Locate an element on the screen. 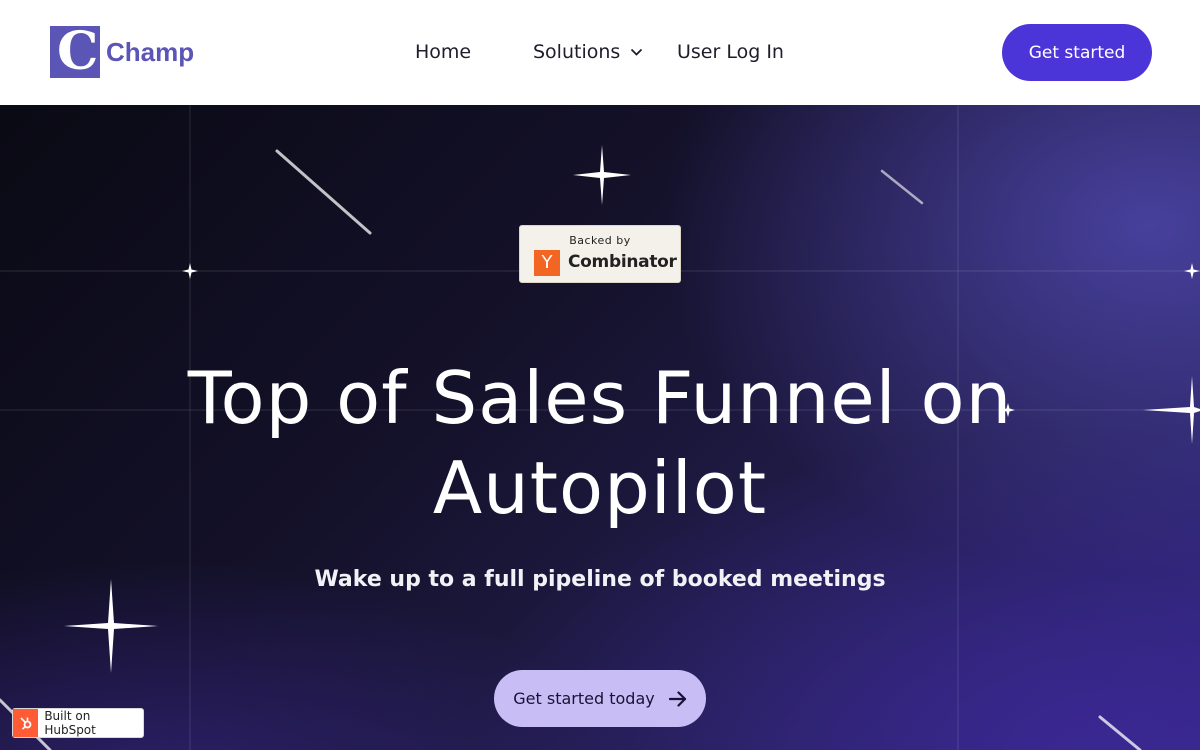 The height and width of the screenshot is (750, 1200). nav-home-link: Home is located at coordinates (443, 52).